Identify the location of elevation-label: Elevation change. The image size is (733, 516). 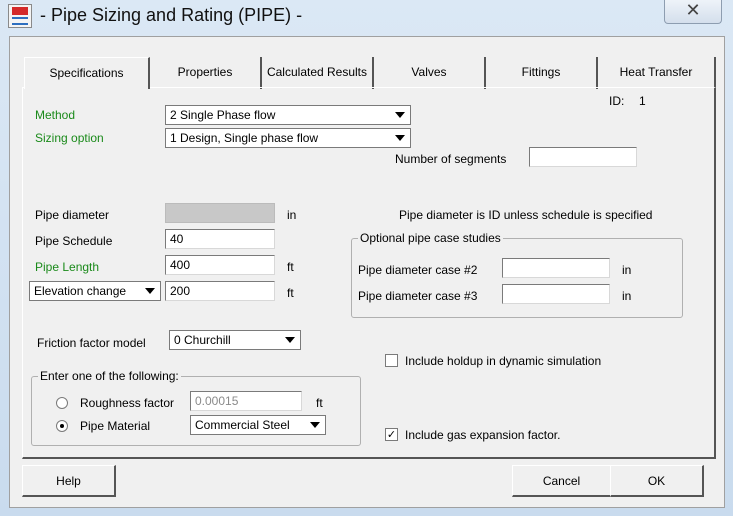
(80, 291).